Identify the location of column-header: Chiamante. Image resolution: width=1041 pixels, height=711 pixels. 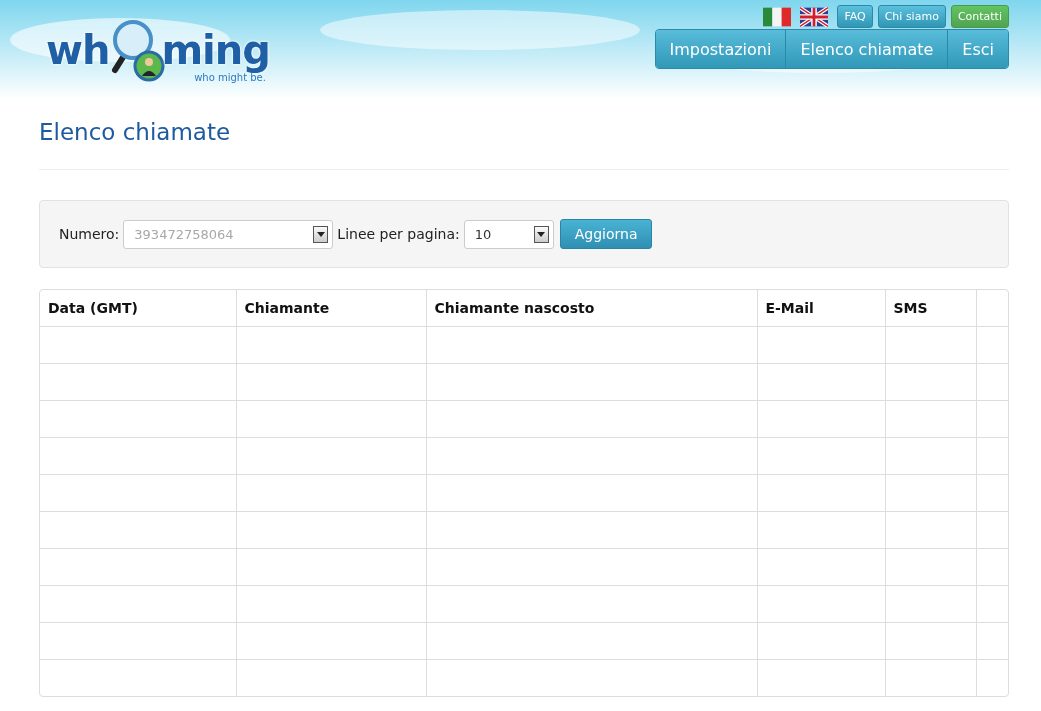
(331, 308).